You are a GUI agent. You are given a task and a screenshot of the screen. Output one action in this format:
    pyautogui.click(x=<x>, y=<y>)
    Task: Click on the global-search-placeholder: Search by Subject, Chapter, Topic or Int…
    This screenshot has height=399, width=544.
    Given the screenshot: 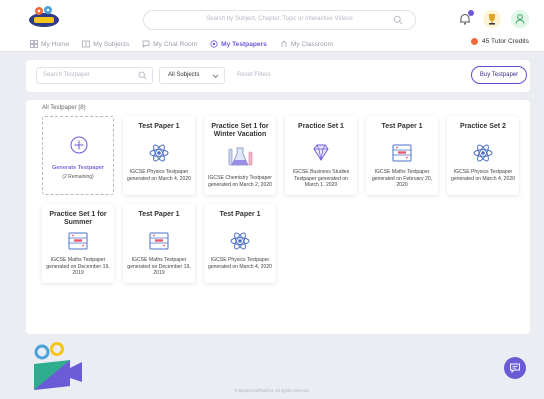 What is the action you would take?
    pyautogui.click(x=279, y=19)
    